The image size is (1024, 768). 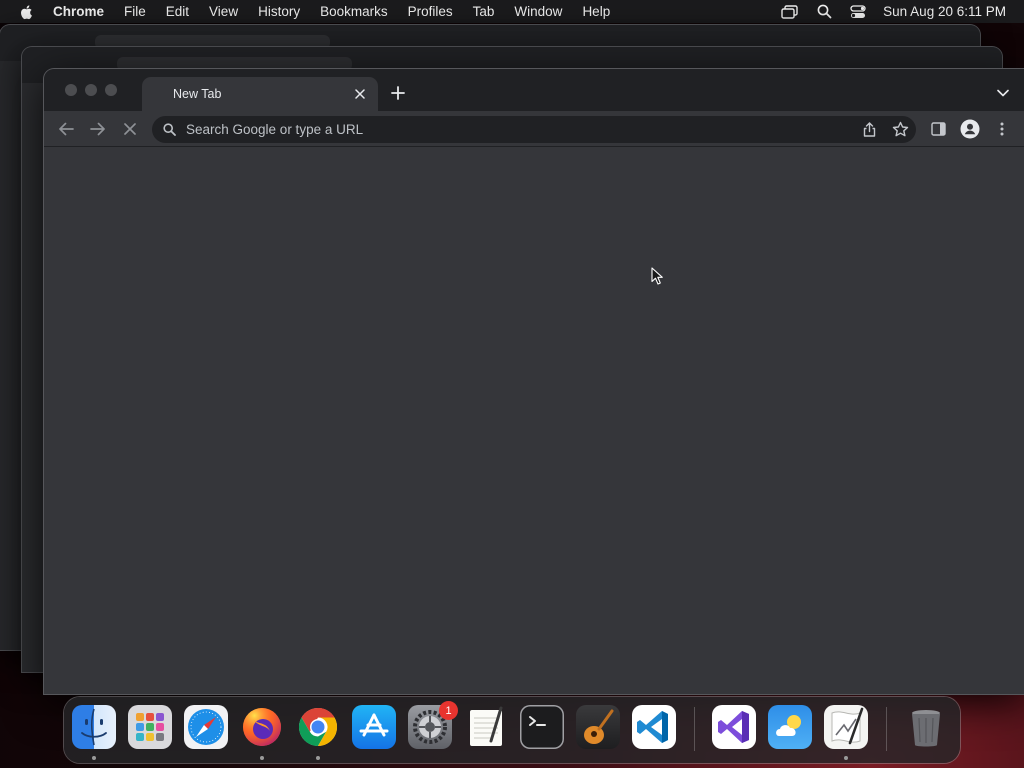 I want to click on terminal-icon, so click(x=542, y=727).